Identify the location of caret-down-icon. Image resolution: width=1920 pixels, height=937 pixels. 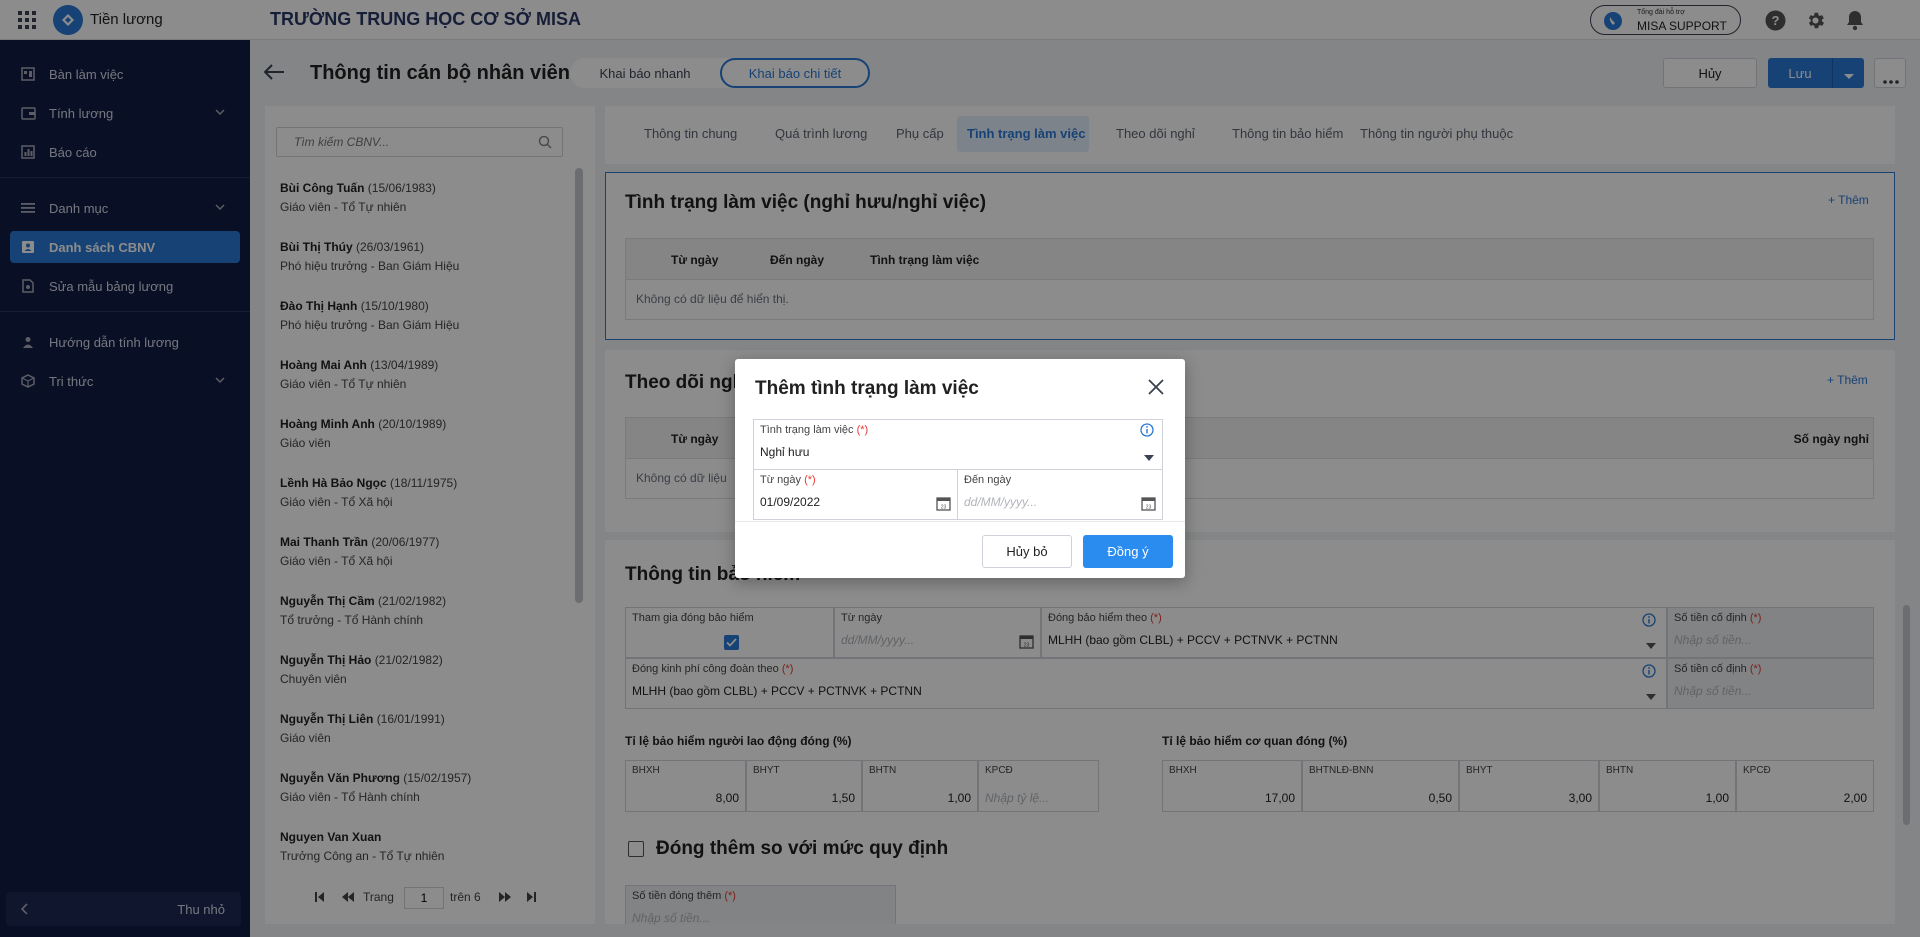
(1149, 456).